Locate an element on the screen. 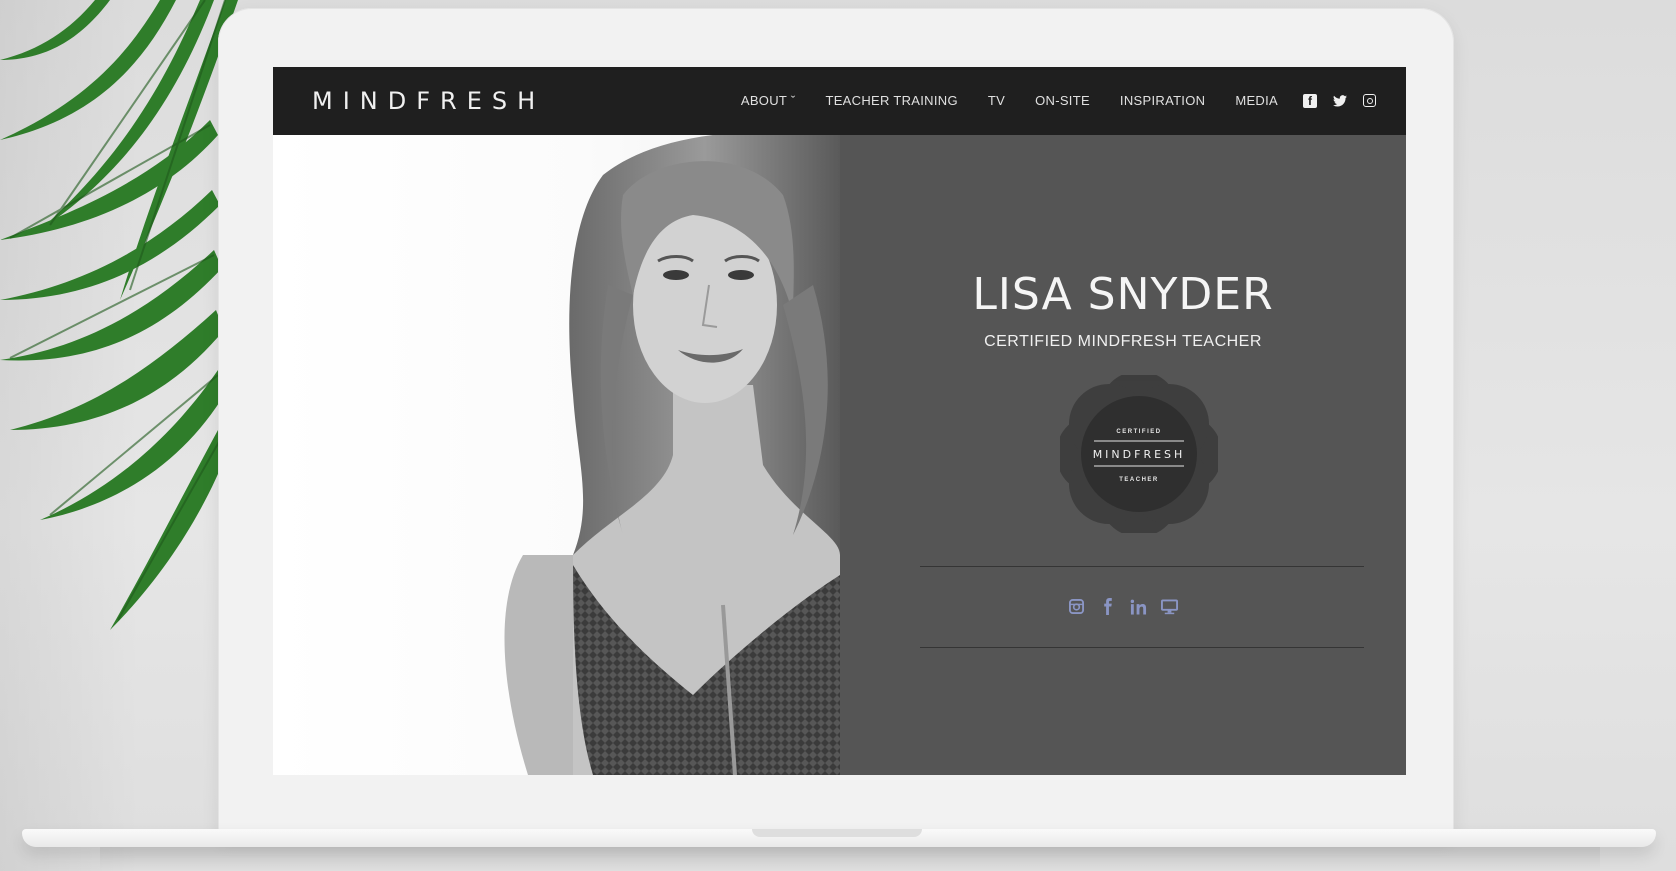 The image size is (1676, 871). facebook-icon: f is located at coordinates (1310, 101).